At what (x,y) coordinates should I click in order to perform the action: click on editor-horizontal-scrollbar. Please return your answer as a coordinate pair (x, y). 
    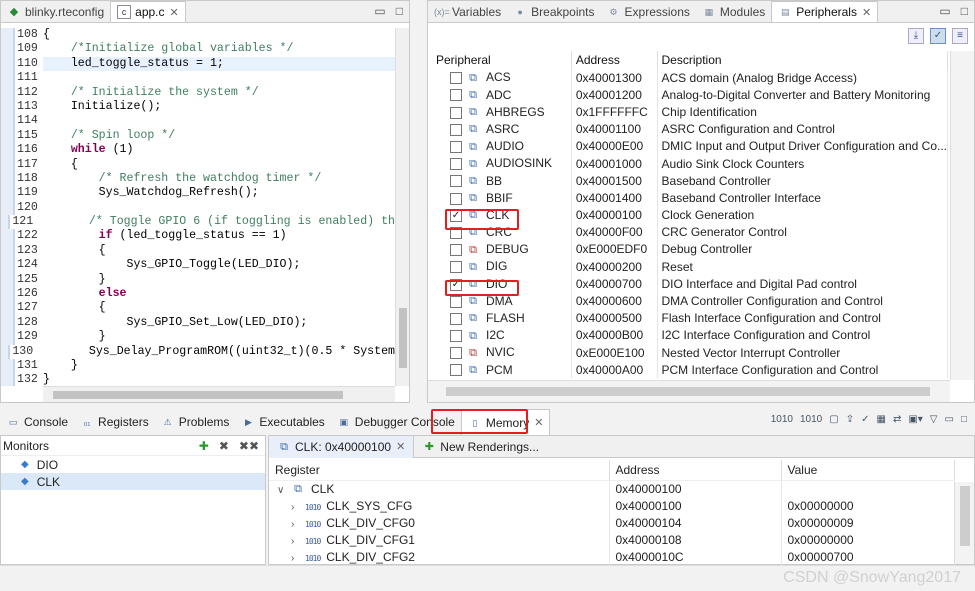
    Looking at the image, I should click on (219, 394).